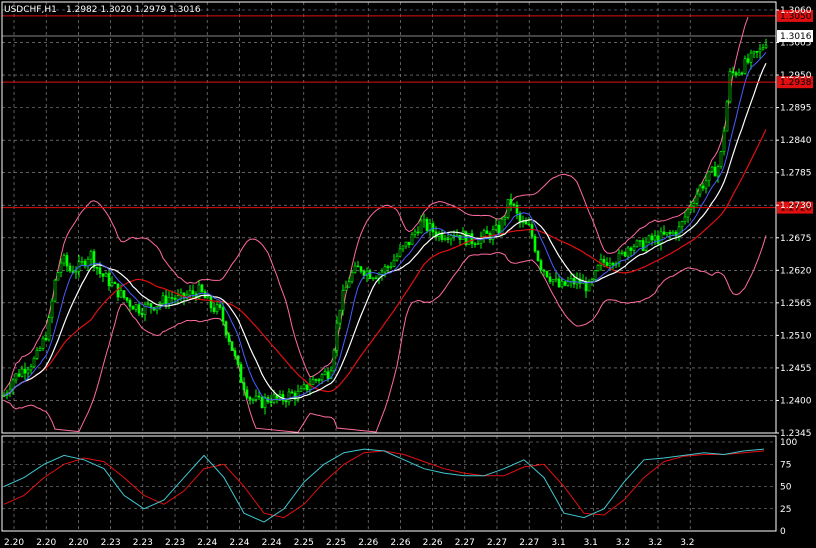 The image size is (816, 548). I want to click on price-tick-label: 1.2620, so click(796, 271).